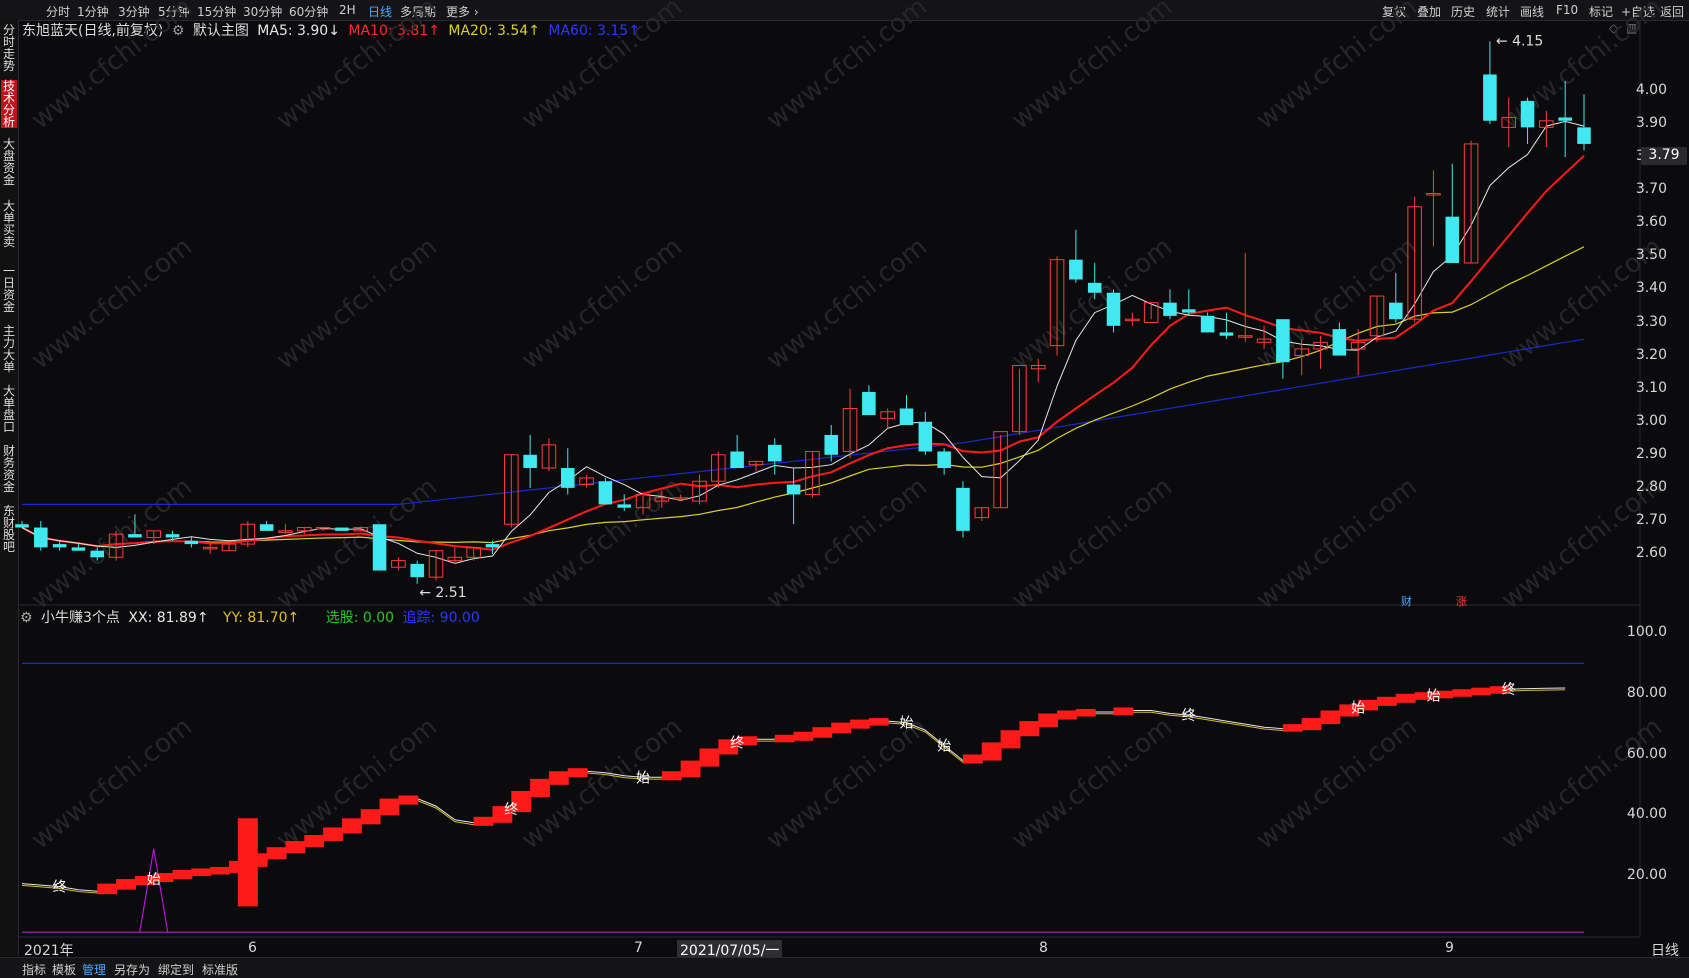 The image size is (1689, 978). What do you see at coordinates (1651, 189) in the screenshot?
I see `price-tick: 3.70` at bounding box center [1651, 189].